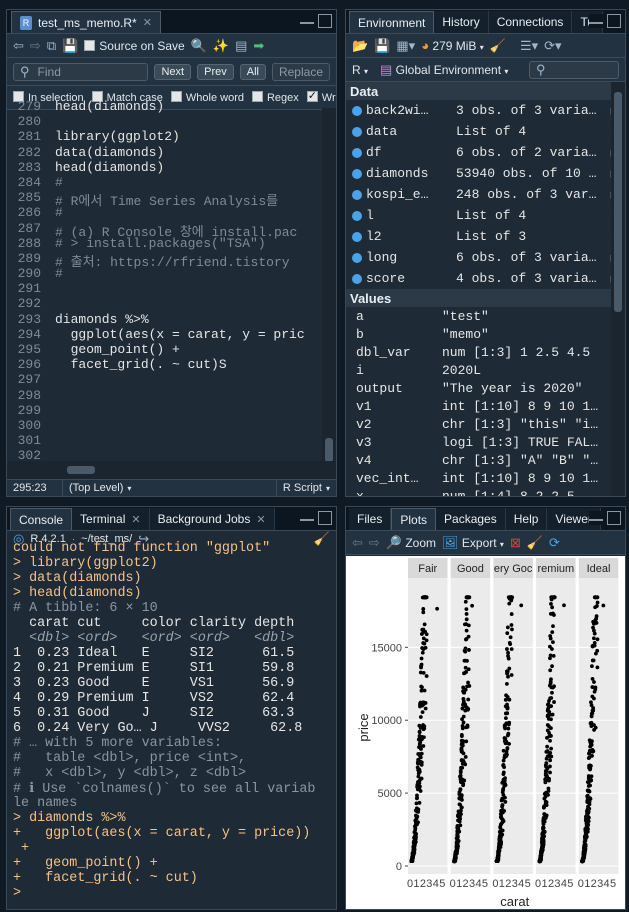 The width and height of the screenshot is (629, 912). Describe the element at coordinates (529, 46) in the screenshot. I see `list-view-icon: ☰▾` at that location.